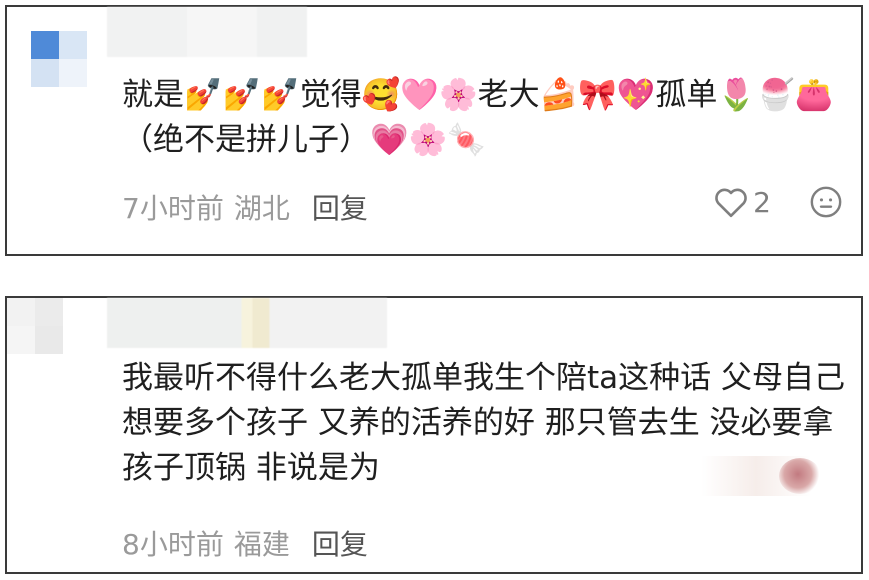 The height and width of the screenshot is (580, 869). What do you see at coordinates (800, 476) in the screenshot?
I see `pig-sticker-icon` at bounding box center [800, 476].